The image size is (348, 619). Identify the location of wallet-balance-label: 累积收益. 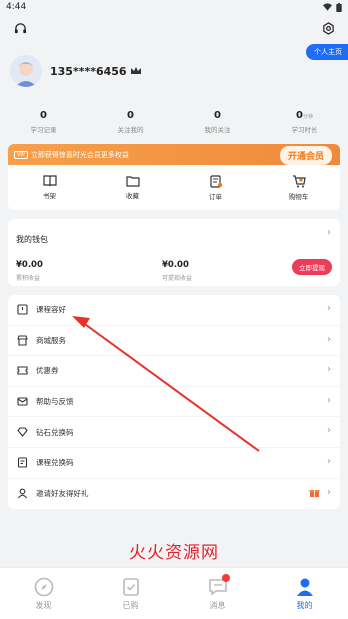
(28, 278).